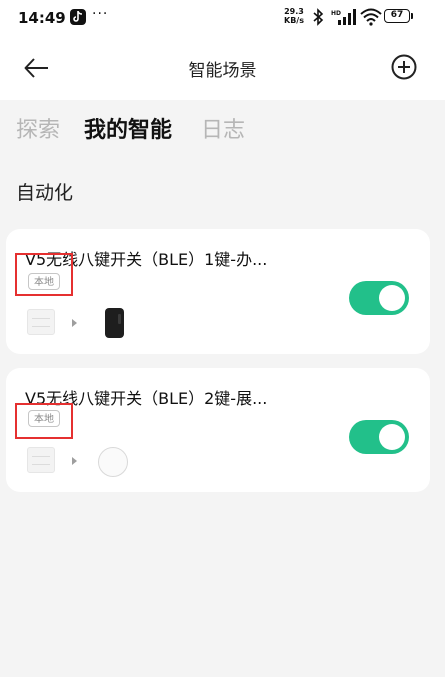  I want to click on tab-explore: 探索, so click(38, 128).